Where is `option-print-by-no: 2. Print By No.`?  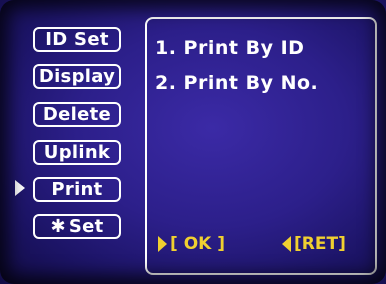 option-print-by-no: 2. Print By No. is located at coordinates (236, 83).